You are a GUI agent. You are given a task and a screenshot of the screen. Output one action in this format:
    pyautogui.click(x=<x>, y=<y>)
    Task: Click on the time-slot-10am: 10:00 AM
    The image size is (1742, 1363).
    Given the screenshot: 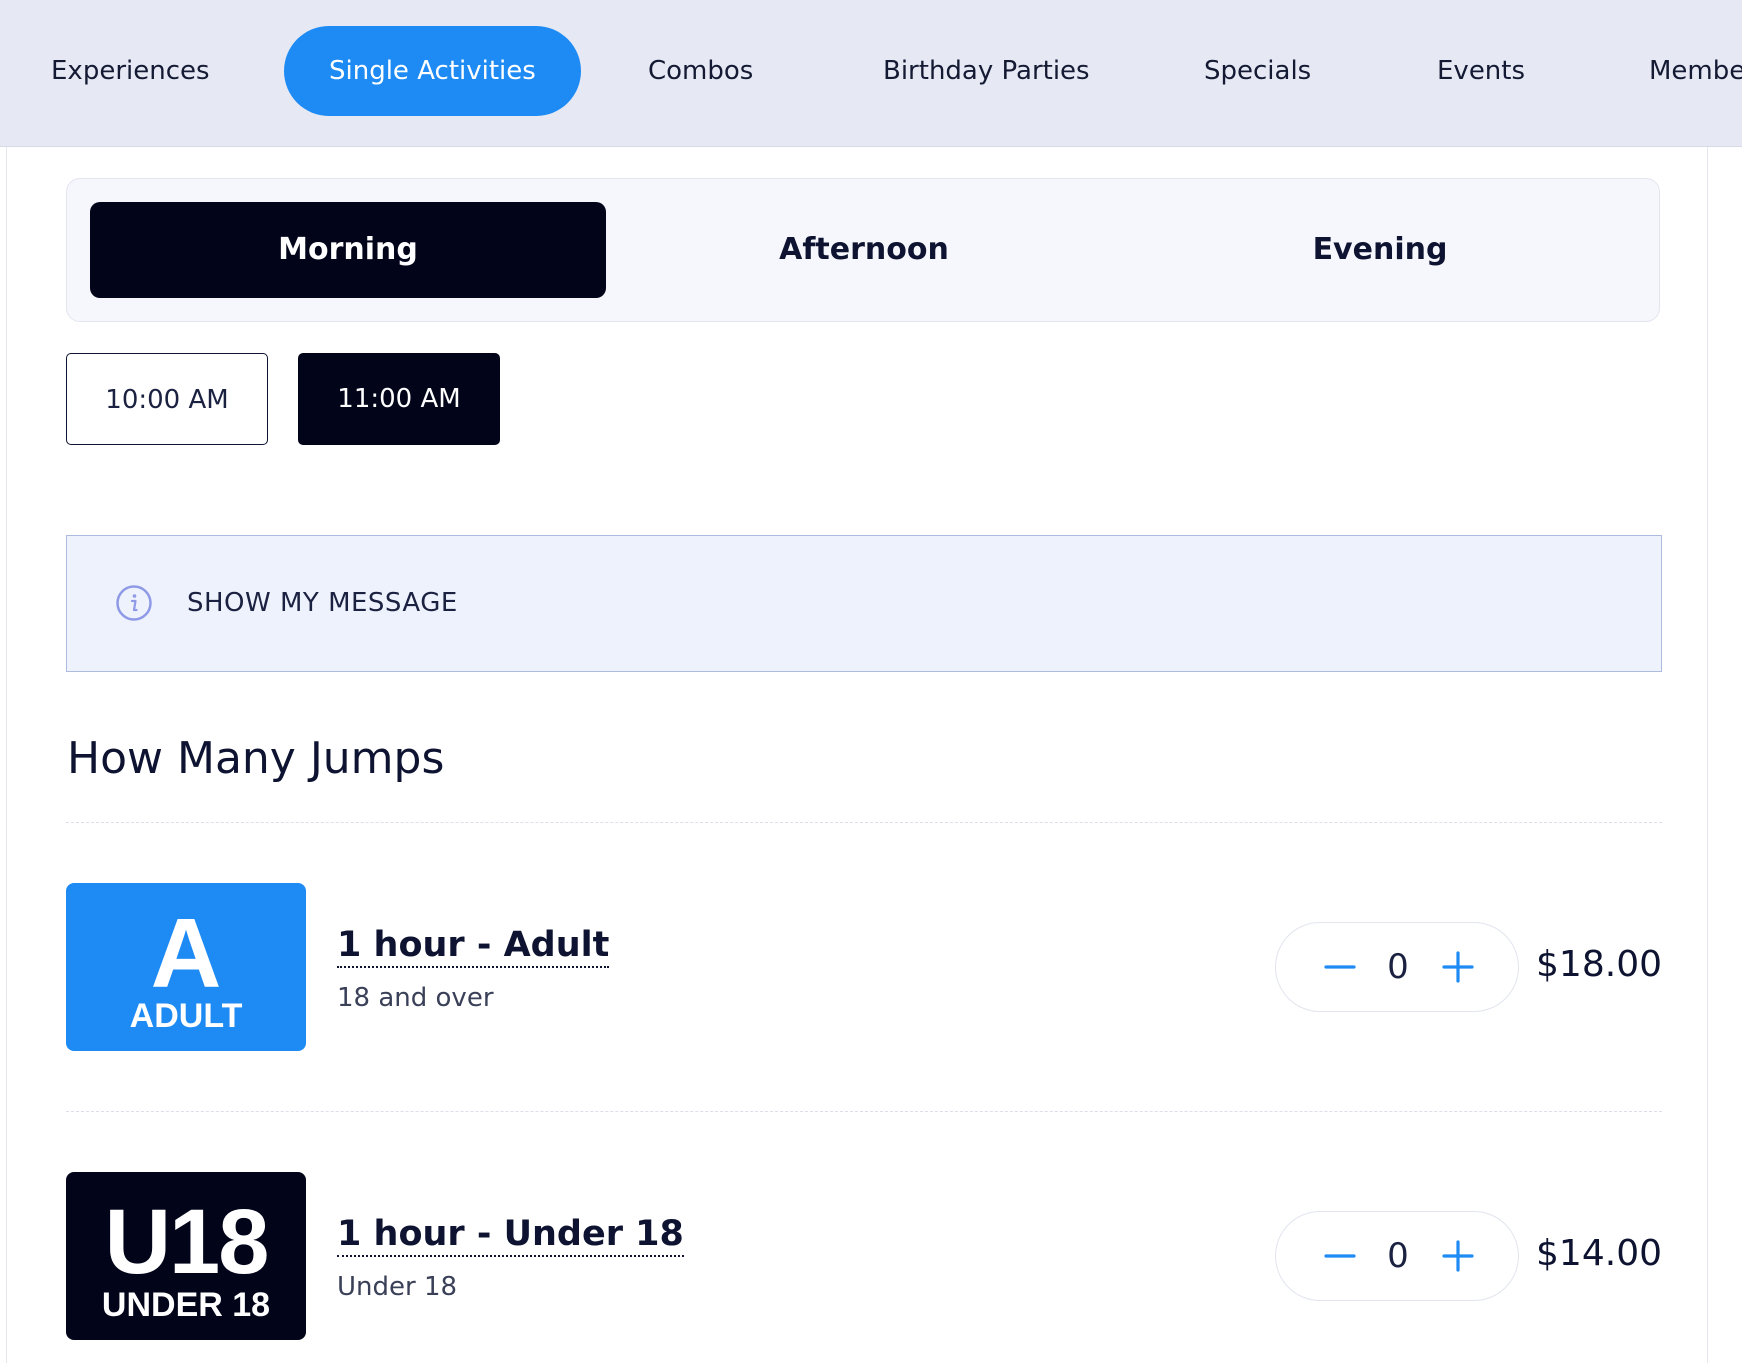 What is the action you would take?
    pyautogui.click(x=167, y=399)
    